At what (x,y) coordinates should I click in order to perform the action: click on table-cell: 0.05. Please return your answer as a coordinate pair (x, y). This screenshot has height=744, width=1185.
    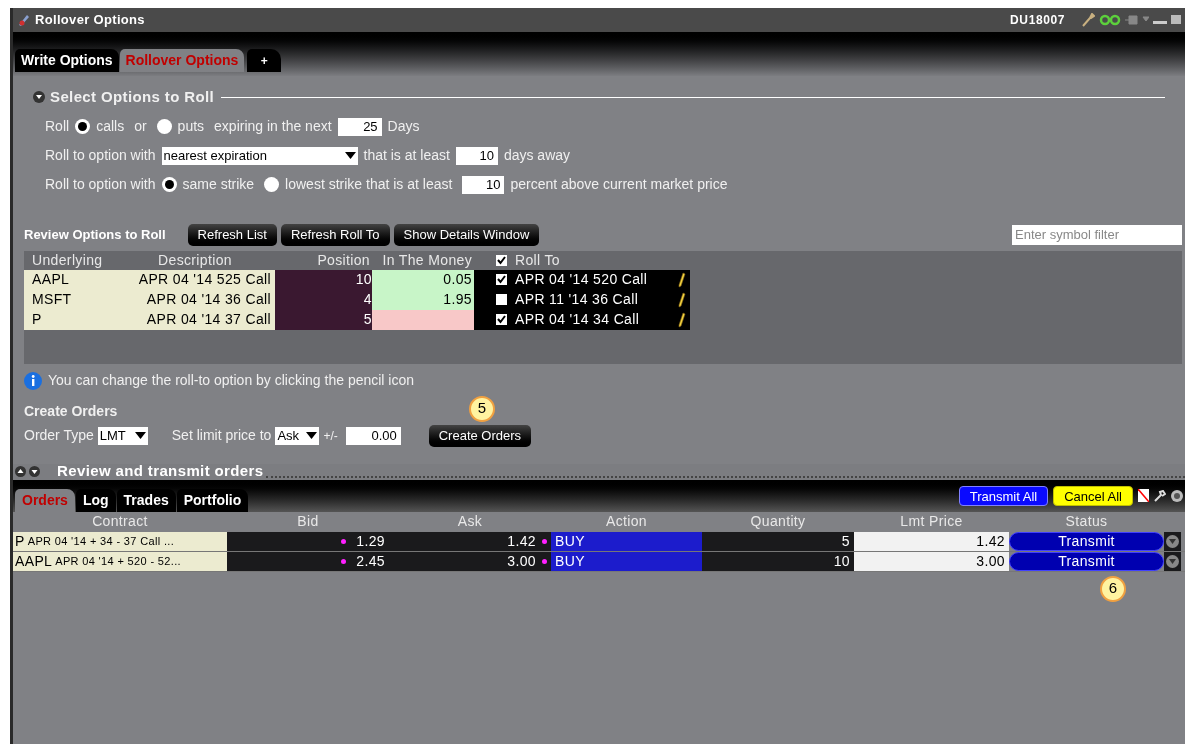
    Looking at the image, I should click on (423, 279).